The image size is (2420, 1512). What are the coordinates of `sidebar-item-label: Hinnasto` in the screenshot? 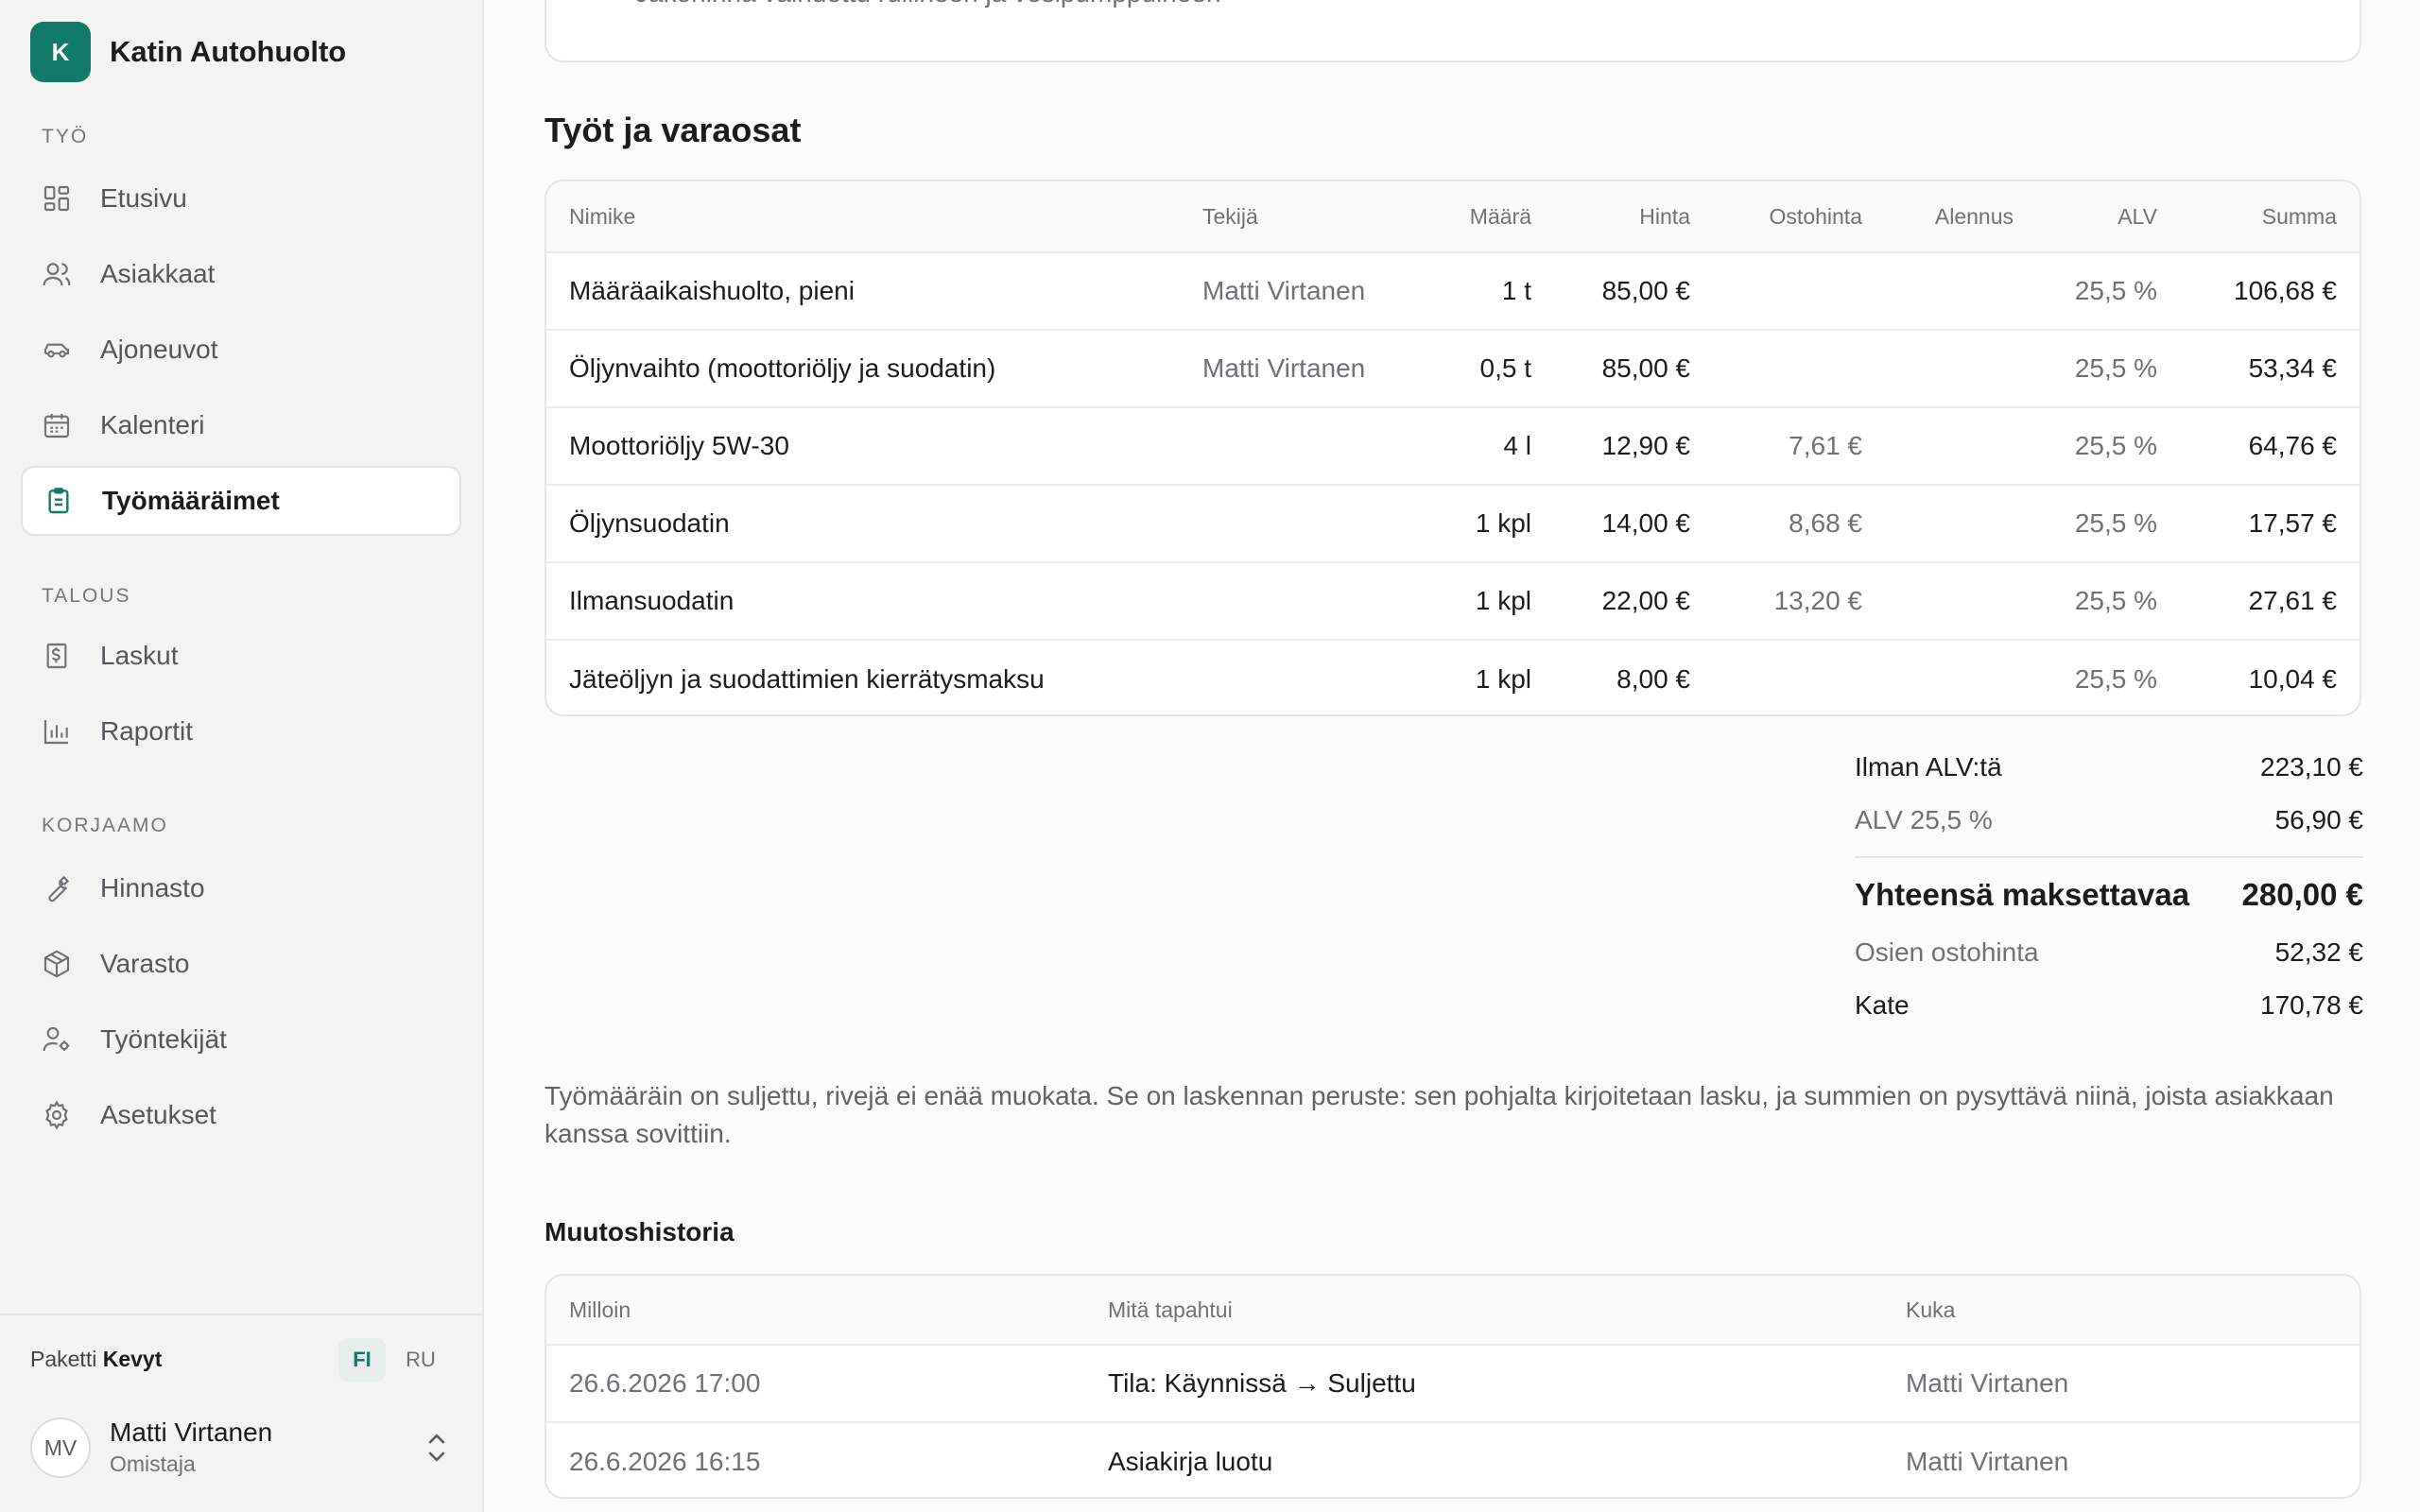 It's located at (153, 887).